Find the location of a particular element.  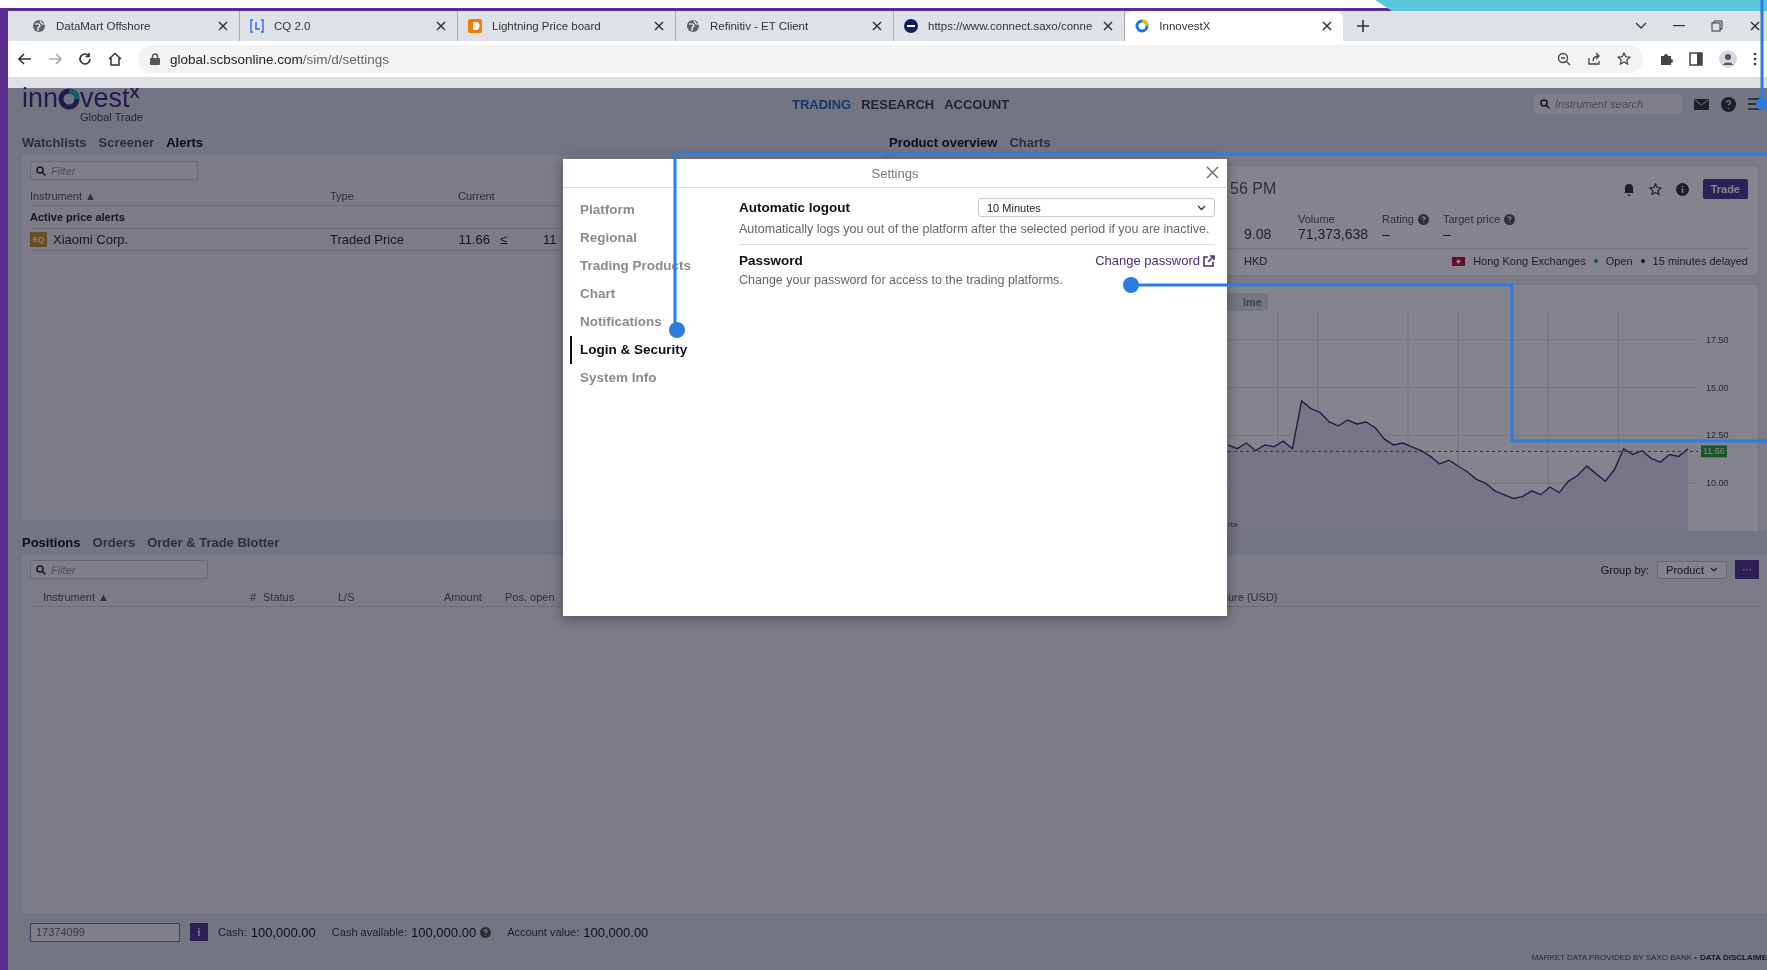

table-cell: 11 is located at coordinates (550, 239).